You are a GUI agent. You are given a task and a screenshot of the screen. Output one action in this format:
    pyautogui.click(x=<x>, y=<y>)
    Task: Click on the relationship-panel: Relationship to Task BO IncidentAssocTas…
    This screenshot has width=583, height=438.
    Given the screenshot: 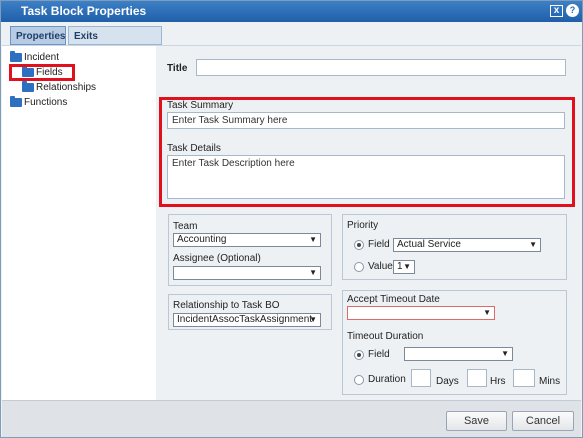 What is the action you would take?
    pyautogui.click(x=250, y=312)
    